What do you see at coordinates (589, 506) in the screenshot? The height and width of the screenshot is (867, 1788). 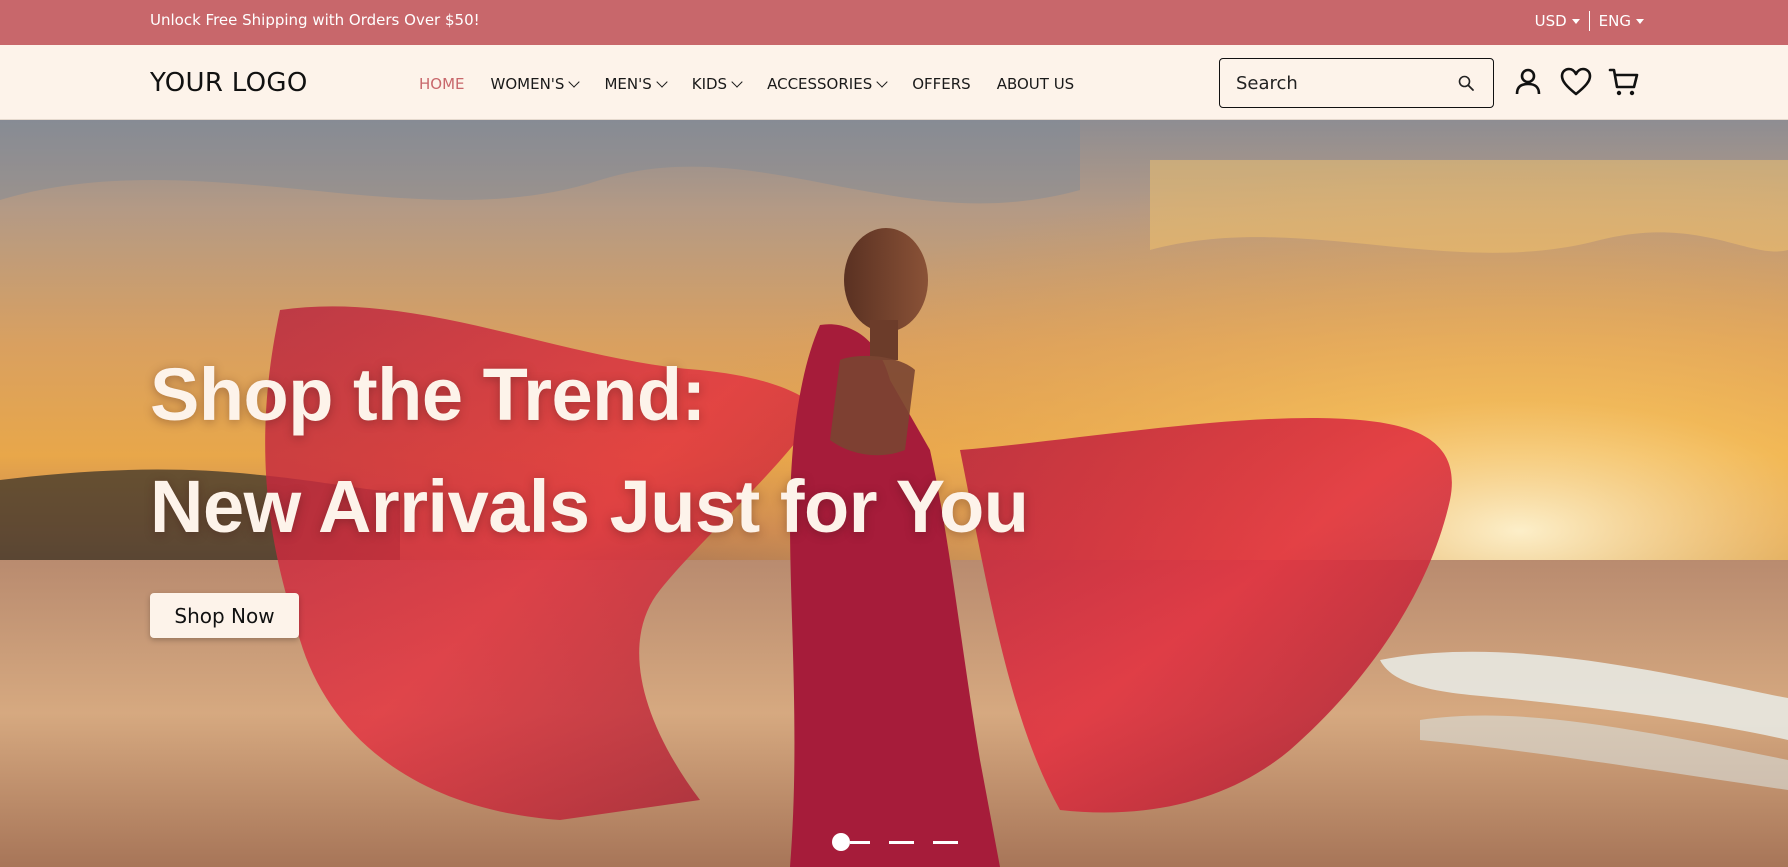 I see `hero-headline-line2: New Arrivals Just for You` at bounding box center [589, 506].